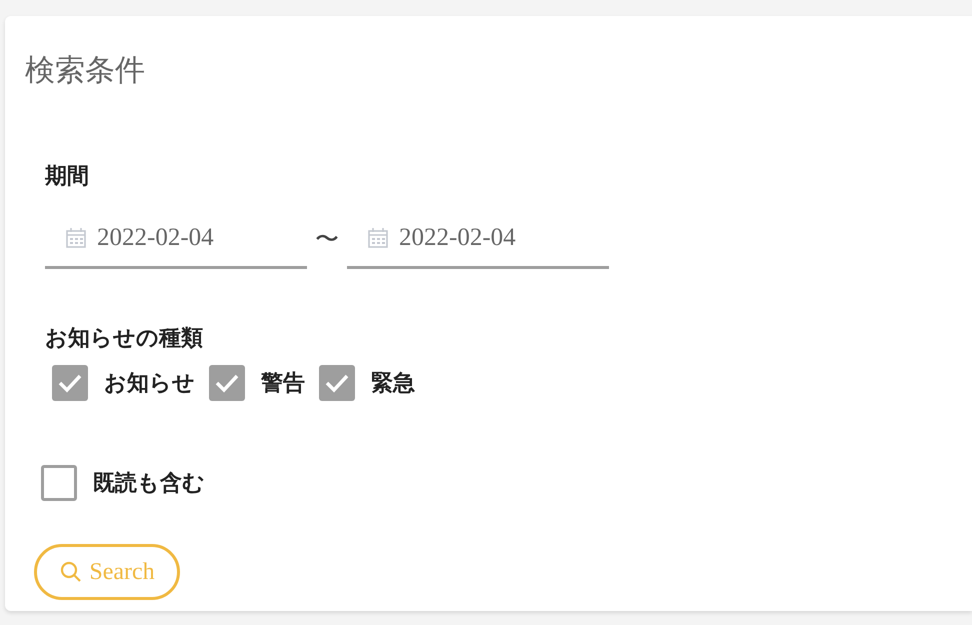 This screenshot has height=625, width=972. I want to click on search-icon, so click(71, 572).